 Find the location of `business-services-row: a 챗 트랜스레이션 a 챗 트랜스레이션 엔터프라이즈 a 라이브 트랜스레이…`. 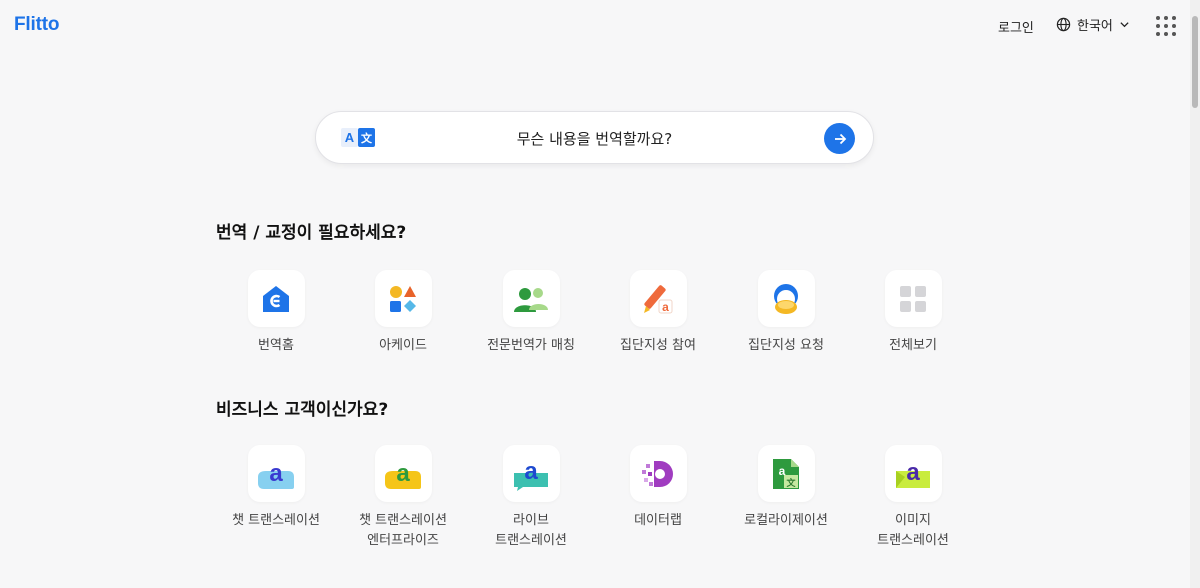

business-services-row: a 챗 트랜스레이션 a 챗 트랜스레이션 엔터프라이즈 a 라이브 트랜스레이… is located at coordinates (595, 505).